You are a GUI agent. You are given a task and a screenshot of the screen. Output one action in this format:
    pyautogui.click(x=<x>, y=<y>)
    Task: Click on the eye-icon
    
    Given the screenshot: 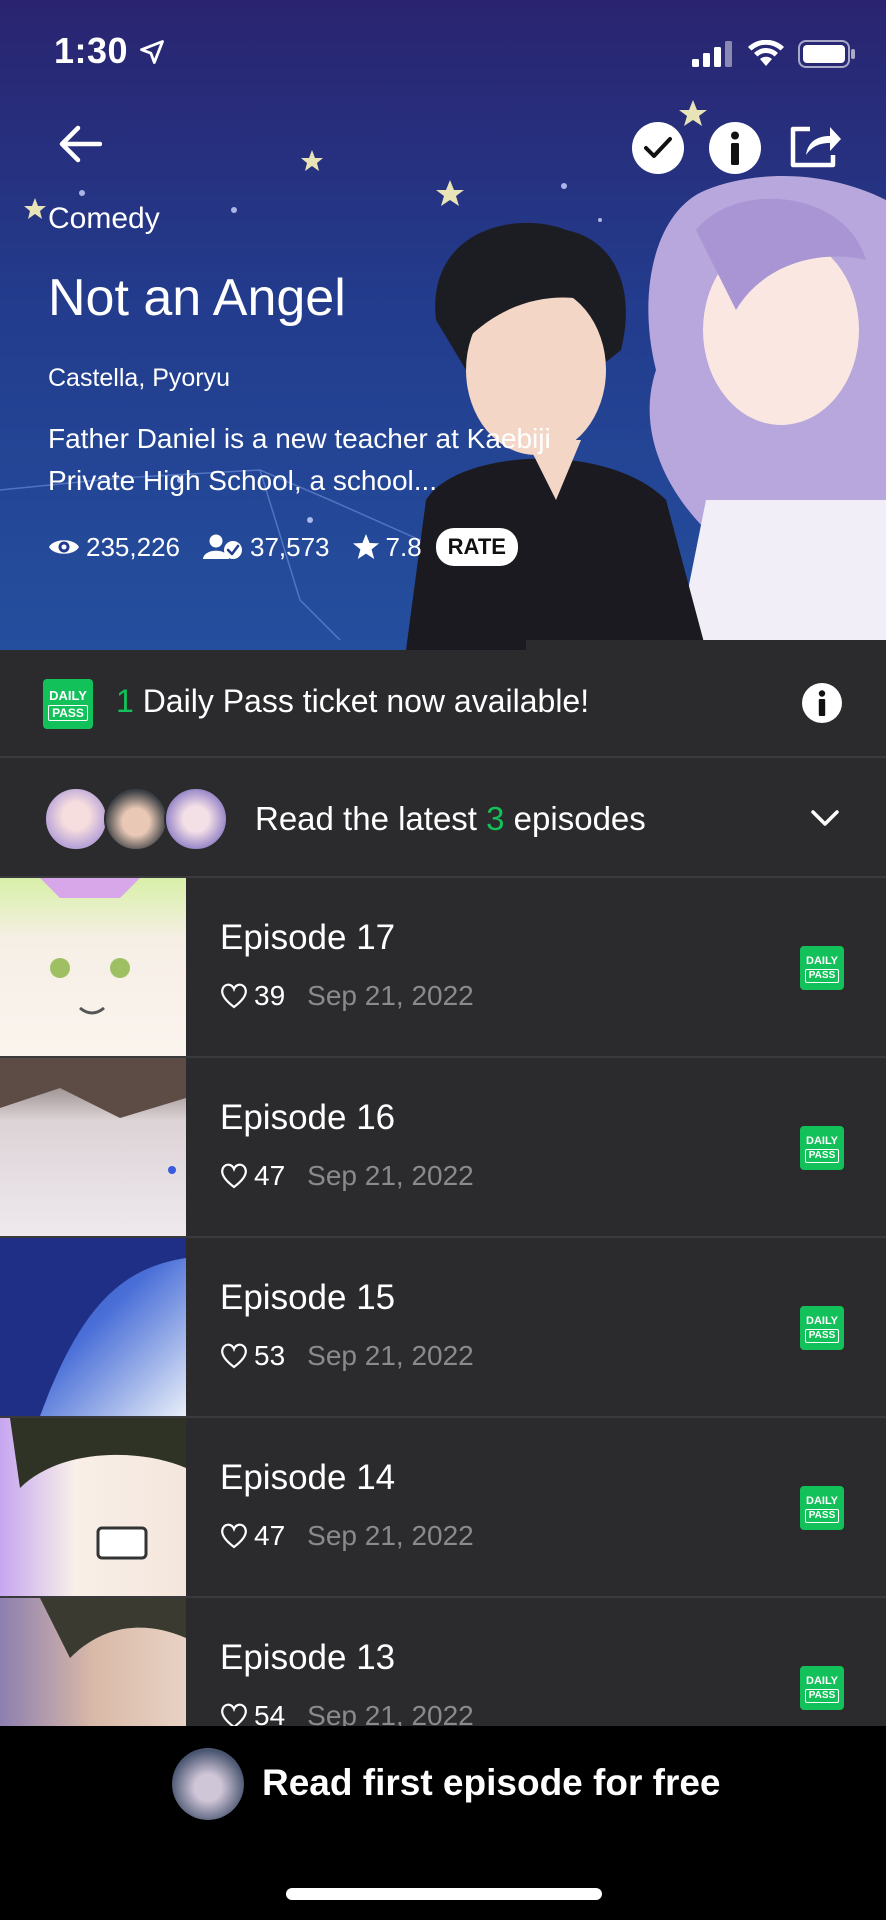 What is the action you would take?
    pyautogui.click(x=64, y=547)
    